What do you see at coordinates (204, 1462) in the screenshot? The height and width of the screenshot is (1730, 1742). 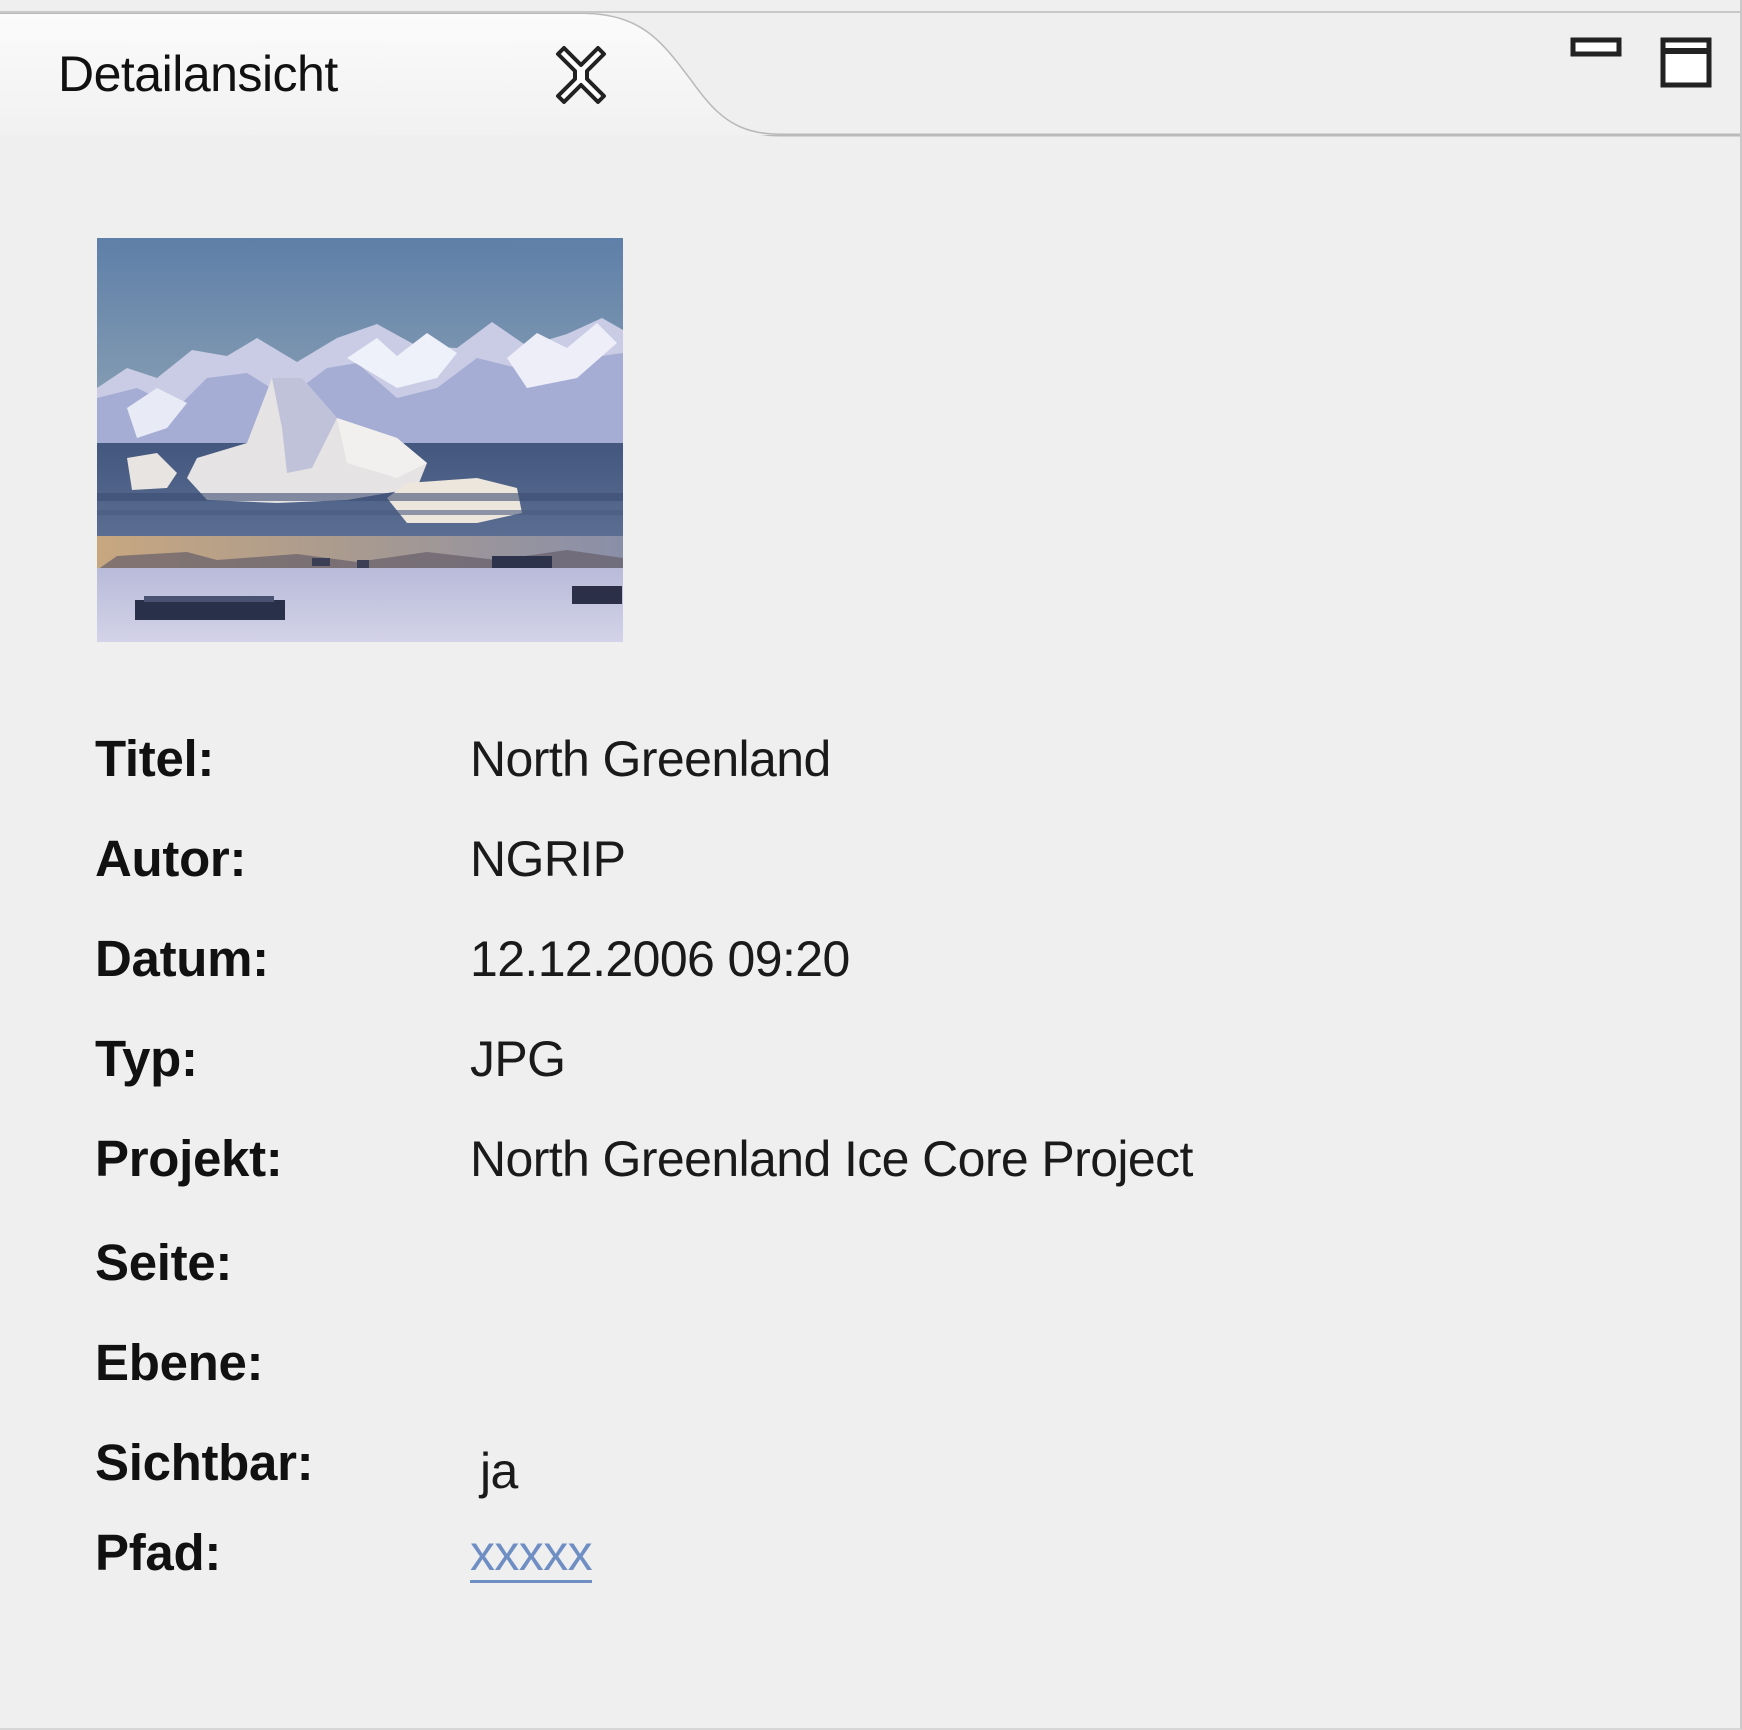 I see `label-sichtbar: Sichtbar:` at bounding box center [204, 1462].